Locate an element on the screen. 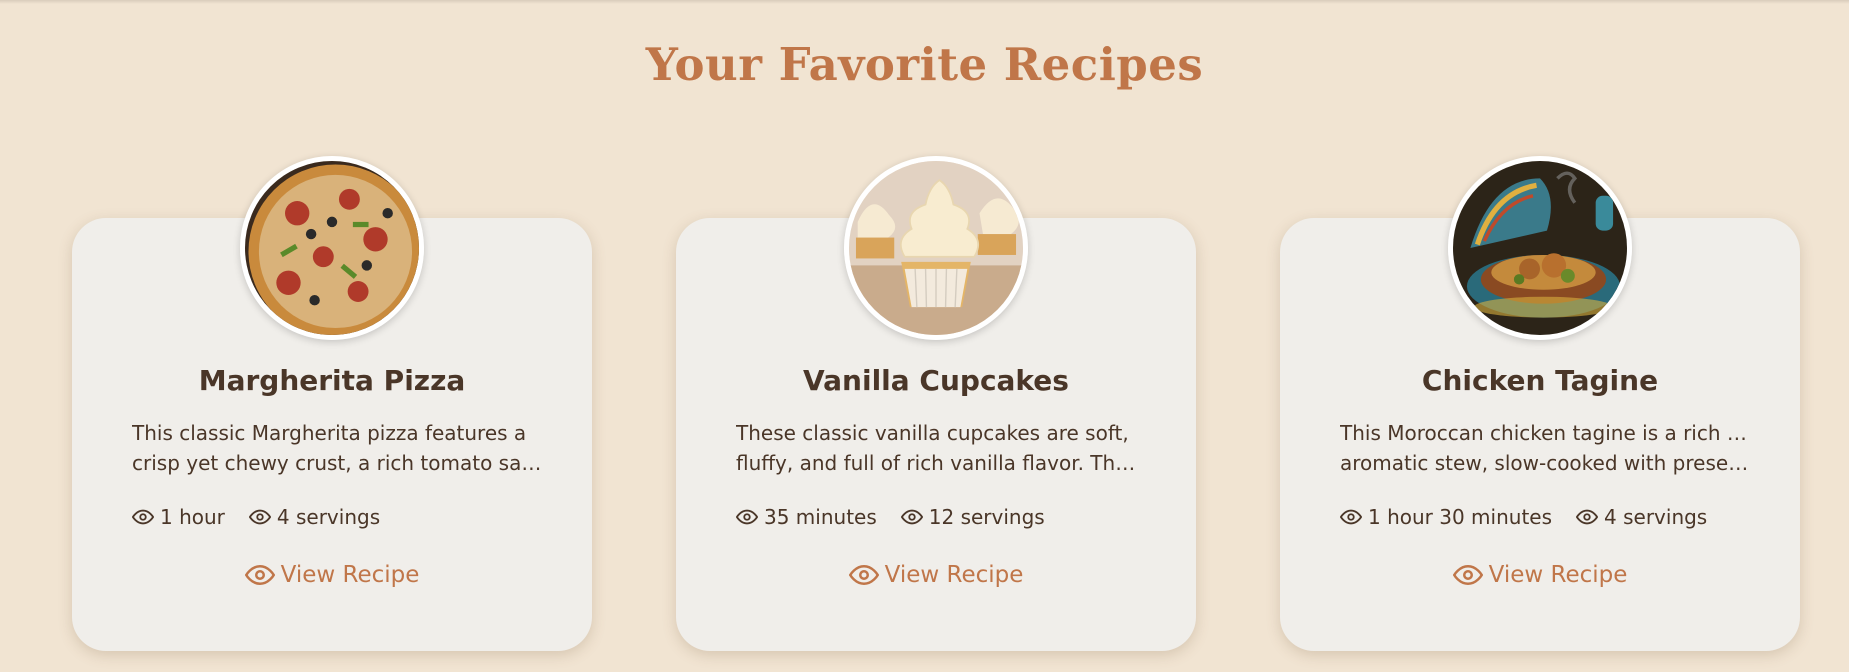 This screenshot has width=1849, height=672. recipe-description-line: These classic vanilla cupcakes are soft, is located at coordinates (932, 433).